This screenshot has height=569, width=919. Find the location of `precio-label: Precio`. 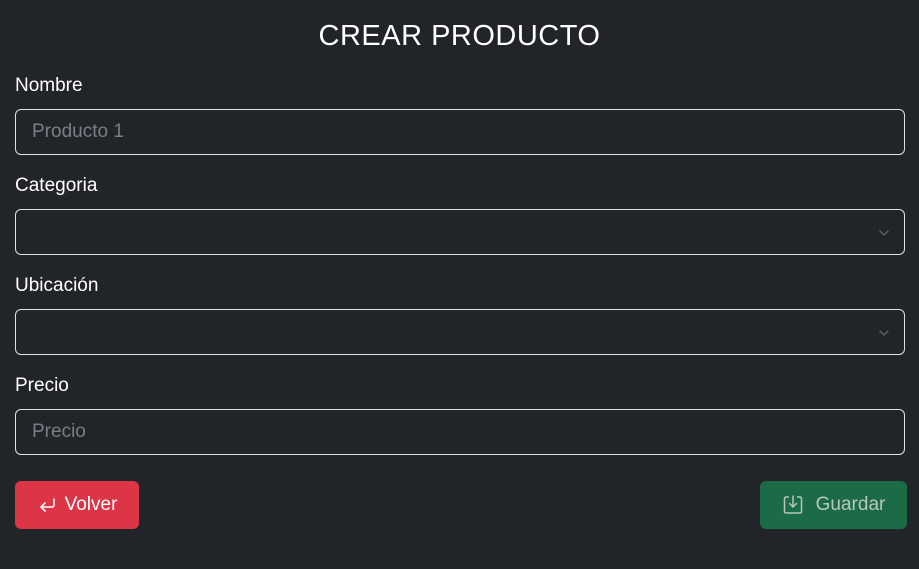

precio-label: Precio is located at coordinates (42, 385).